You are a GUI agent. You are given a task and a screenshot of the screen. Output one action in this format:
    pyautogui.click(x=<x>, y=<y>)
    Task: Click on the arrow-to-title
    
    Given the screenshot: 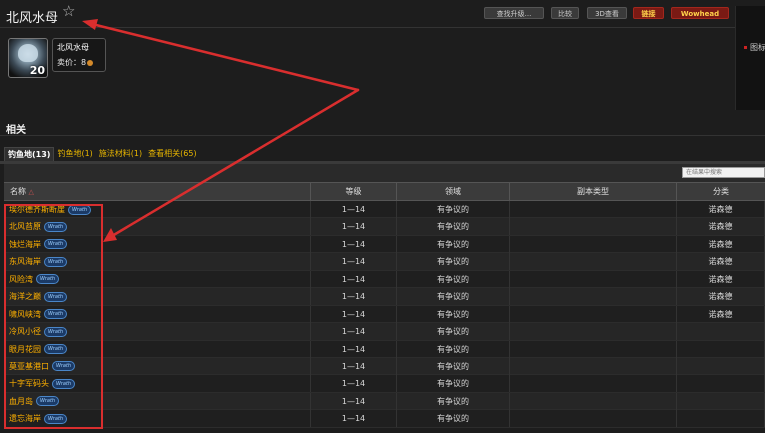 What is the action you would take?
    pyautogui.click(x=225, y=57)
    